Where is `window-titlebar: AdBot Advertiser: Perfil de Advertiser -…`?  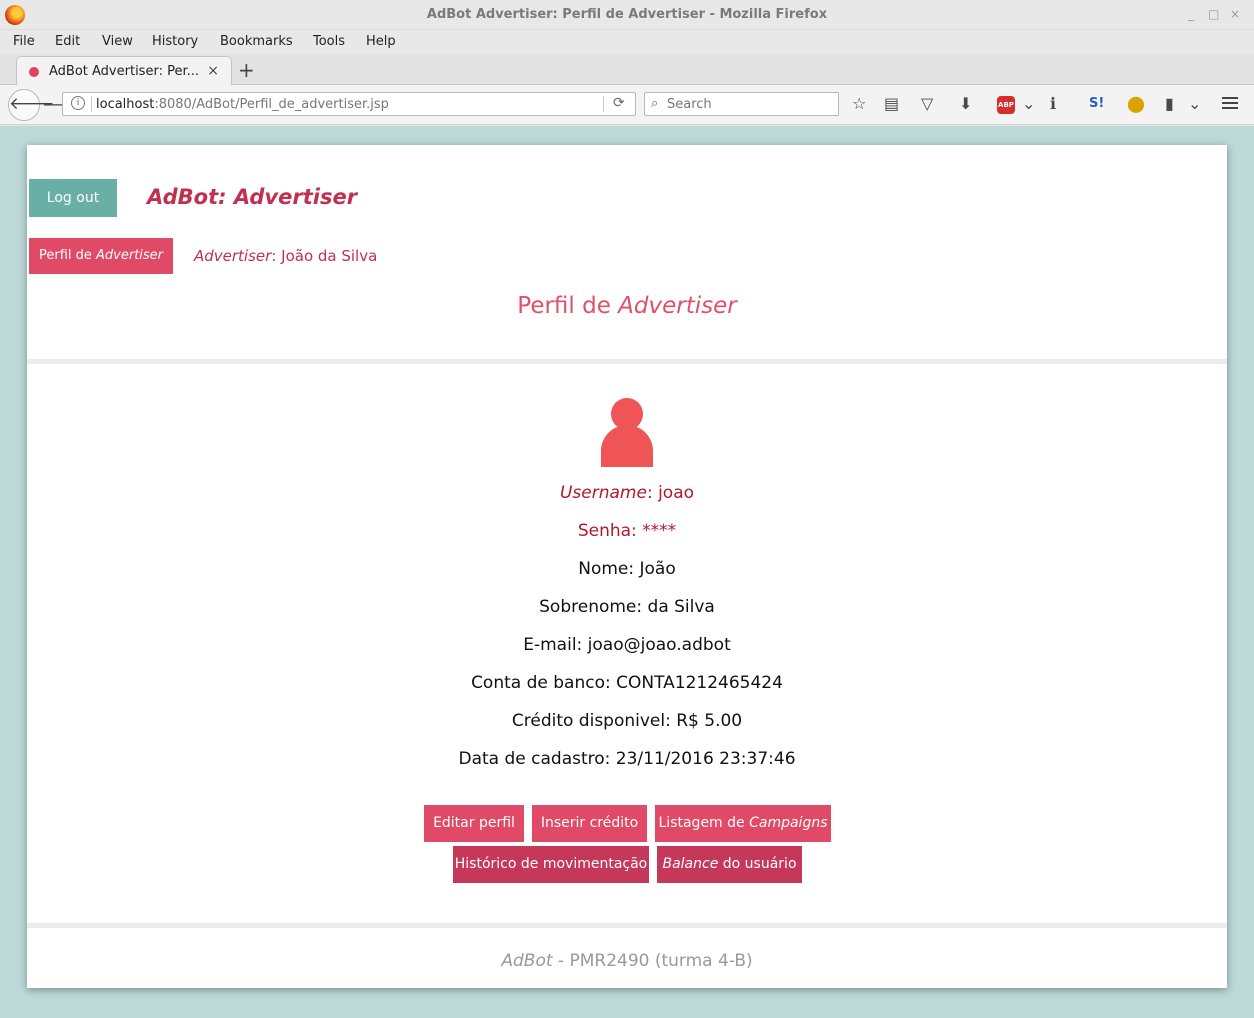
window-titlebar: AdBot Advertiser: Perfil de Advertiser -… is located at coordinates (627, 15).